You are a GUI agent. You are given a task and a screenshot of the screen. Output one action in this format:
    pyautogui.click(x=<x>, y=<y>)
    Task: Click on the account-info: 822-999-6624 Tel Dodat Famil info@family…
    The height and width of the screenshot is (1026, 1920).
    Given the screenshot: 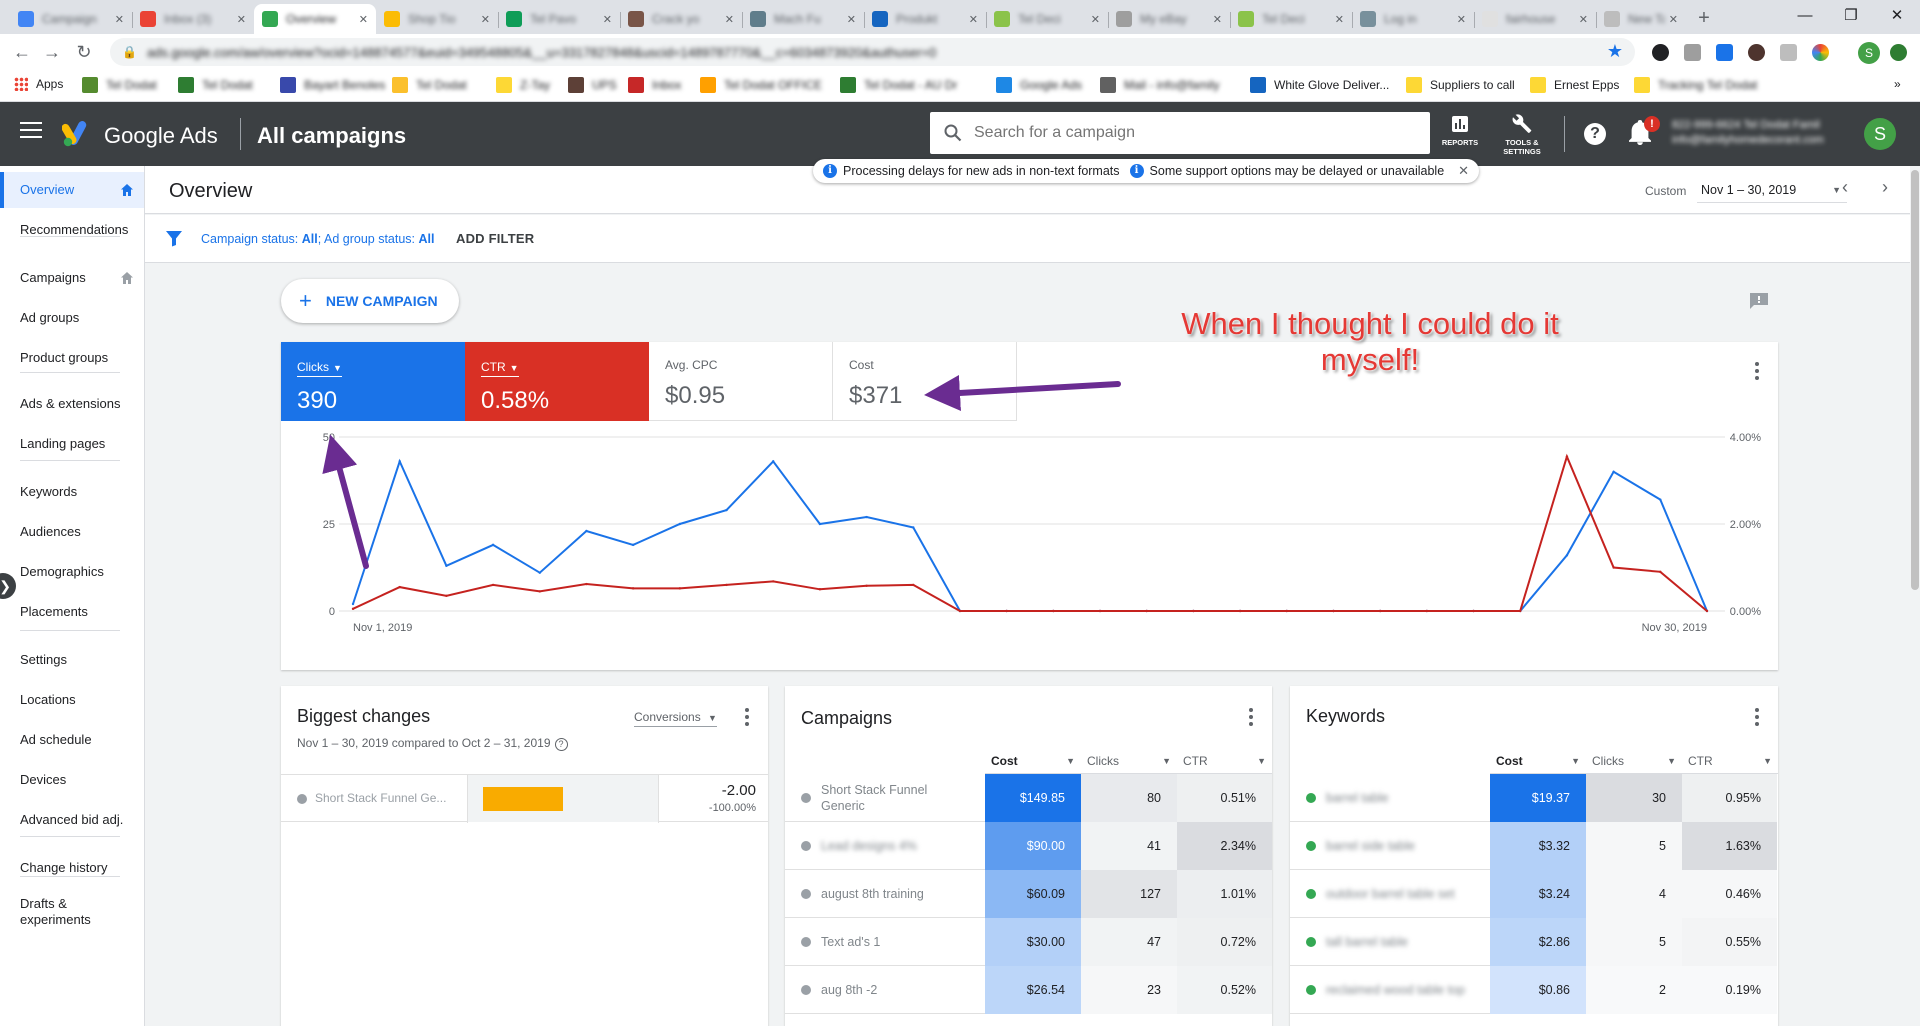 What is the action you would take?
    pyautogui.click(x=1748, y=133)
    